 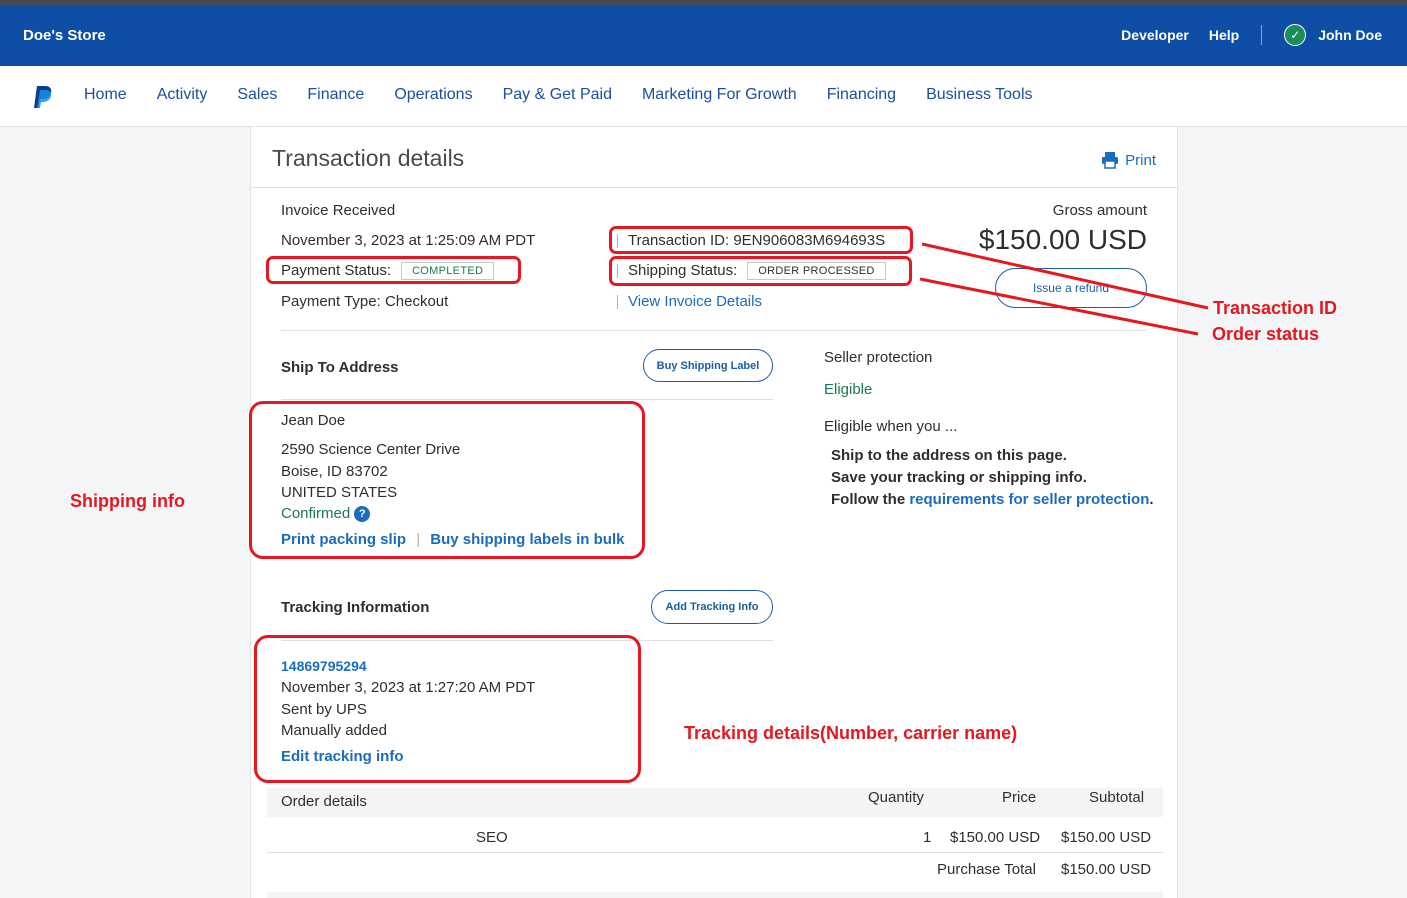 What do you see at coordinates (1266, 334) in the screenshot?
I see `annotation-order-status: Order status` at bounding box center [1266, 334].